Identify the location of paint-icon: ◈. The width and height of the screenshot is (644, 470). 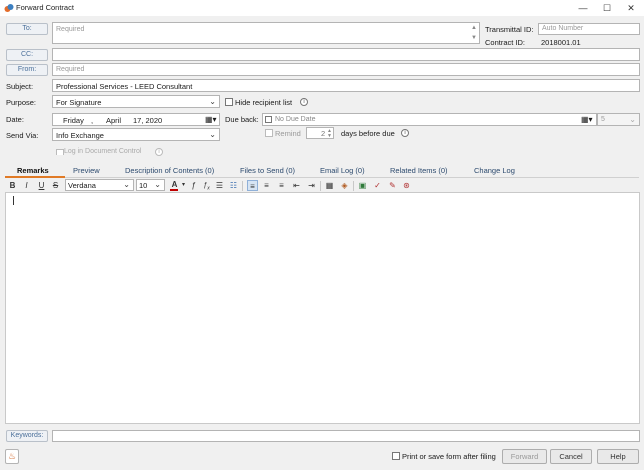
(344, 185).